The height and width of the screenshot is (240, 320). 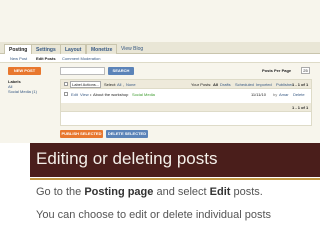 What do you see at coordinates (66, 84) in the screenshot?
I see `select-all-checkbox` at bounding box center [66, 84].